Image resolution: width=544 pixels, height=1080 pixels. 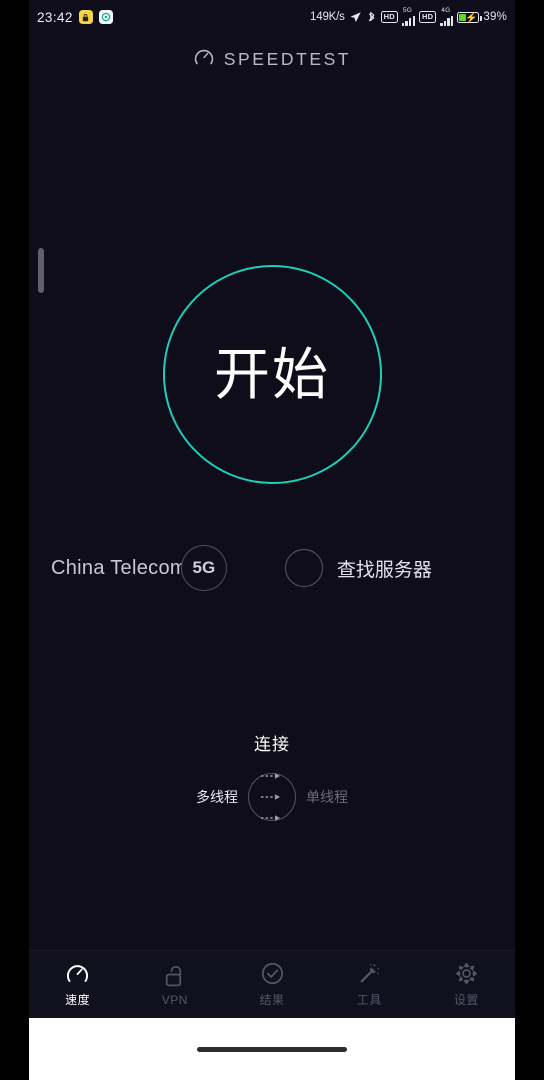 What do you see at coordinates (287, 58) in the screenshot?
I see `page-title: SPEEDTEST` at bounding box center [287, 58].